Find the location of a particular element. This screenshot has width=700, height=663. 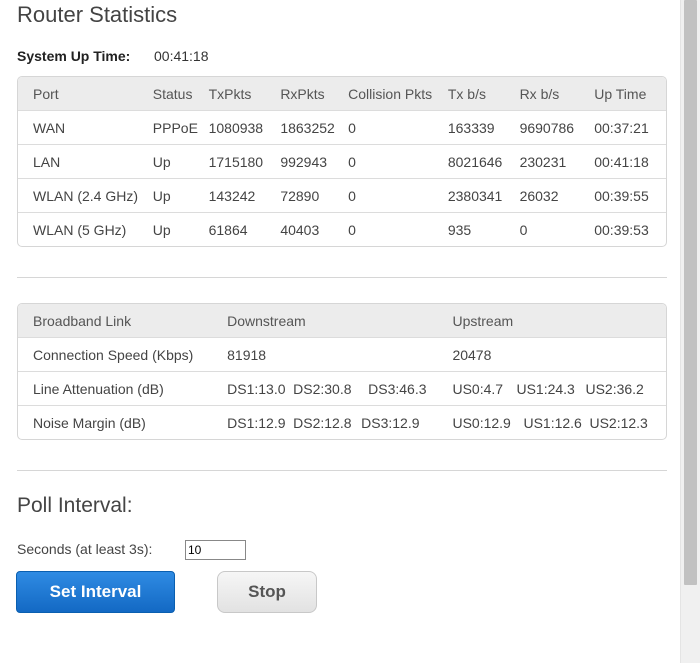

broadband-row-label: Connection Speed (Kbps) is located at coordinates (123, 355).